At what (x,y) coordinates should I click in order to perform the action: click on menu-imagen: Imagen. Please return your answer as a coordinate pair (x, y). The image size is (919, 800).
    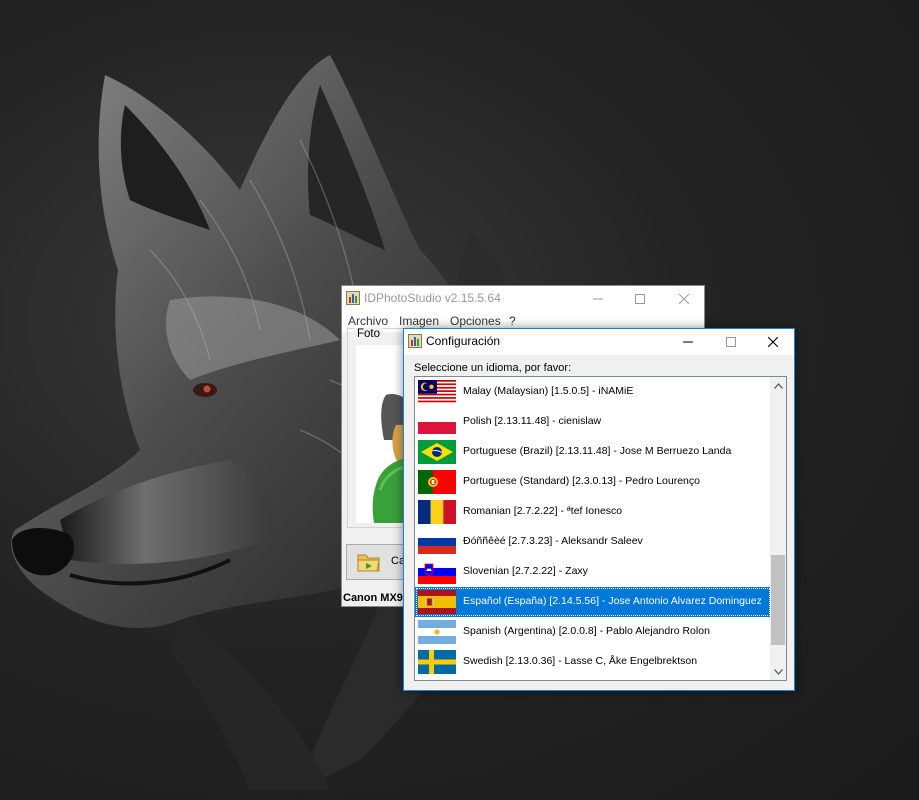
    Looking at the image, I should click on (419, 321).